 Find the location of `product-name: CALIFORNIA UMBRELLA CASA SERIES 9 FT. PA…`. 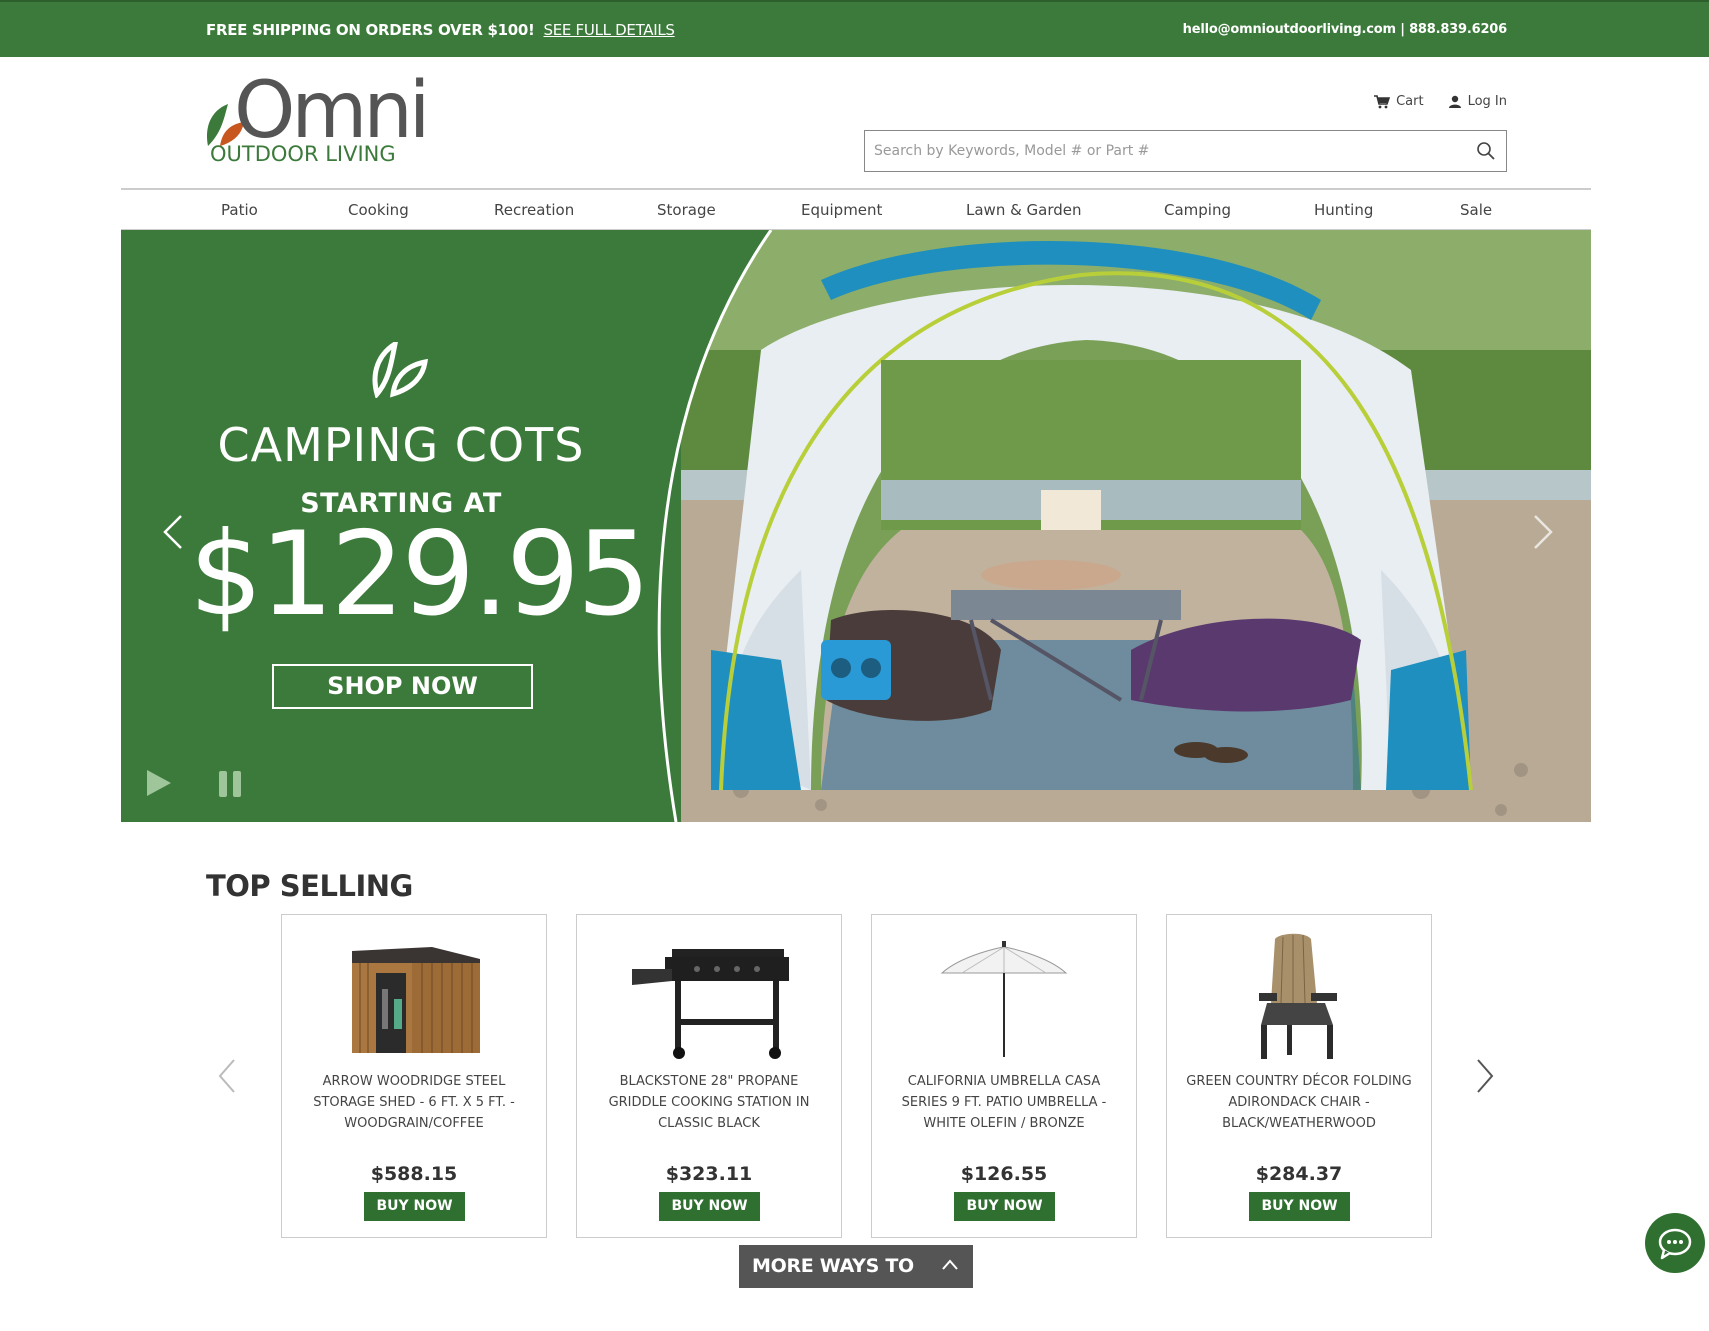

product-name: CALIFORNIA UMBRELLA CASA SERIES 9 FT. PA… is located at coordinates (1004, 1102).